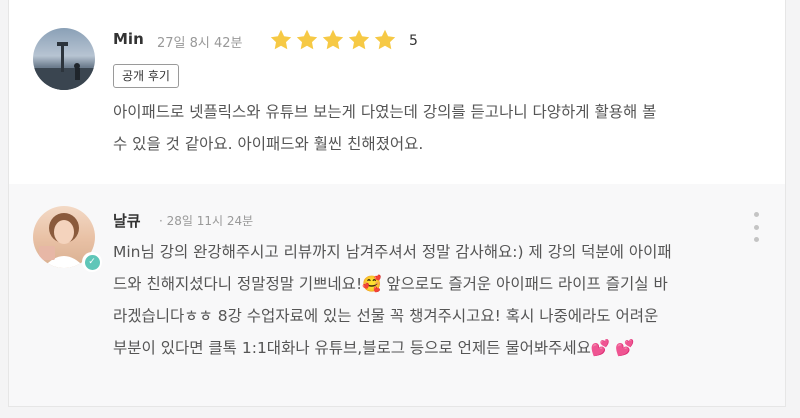 Image resolution: width=800 pixels, height=418 pixels. Describe the element at coordinates (92, 262) in the screenshot. I see `verified-badge-icon: ✓` at that location.